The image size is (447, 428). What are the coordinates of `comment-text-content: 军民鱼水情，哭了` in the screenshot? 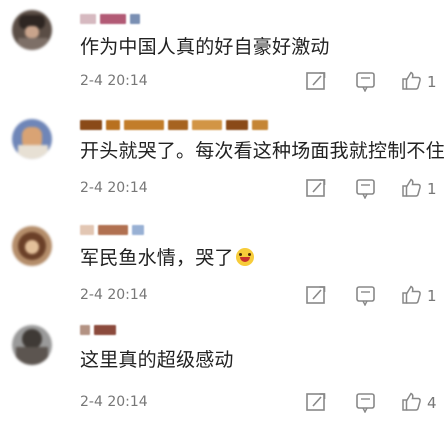 It's located at (157, 258).